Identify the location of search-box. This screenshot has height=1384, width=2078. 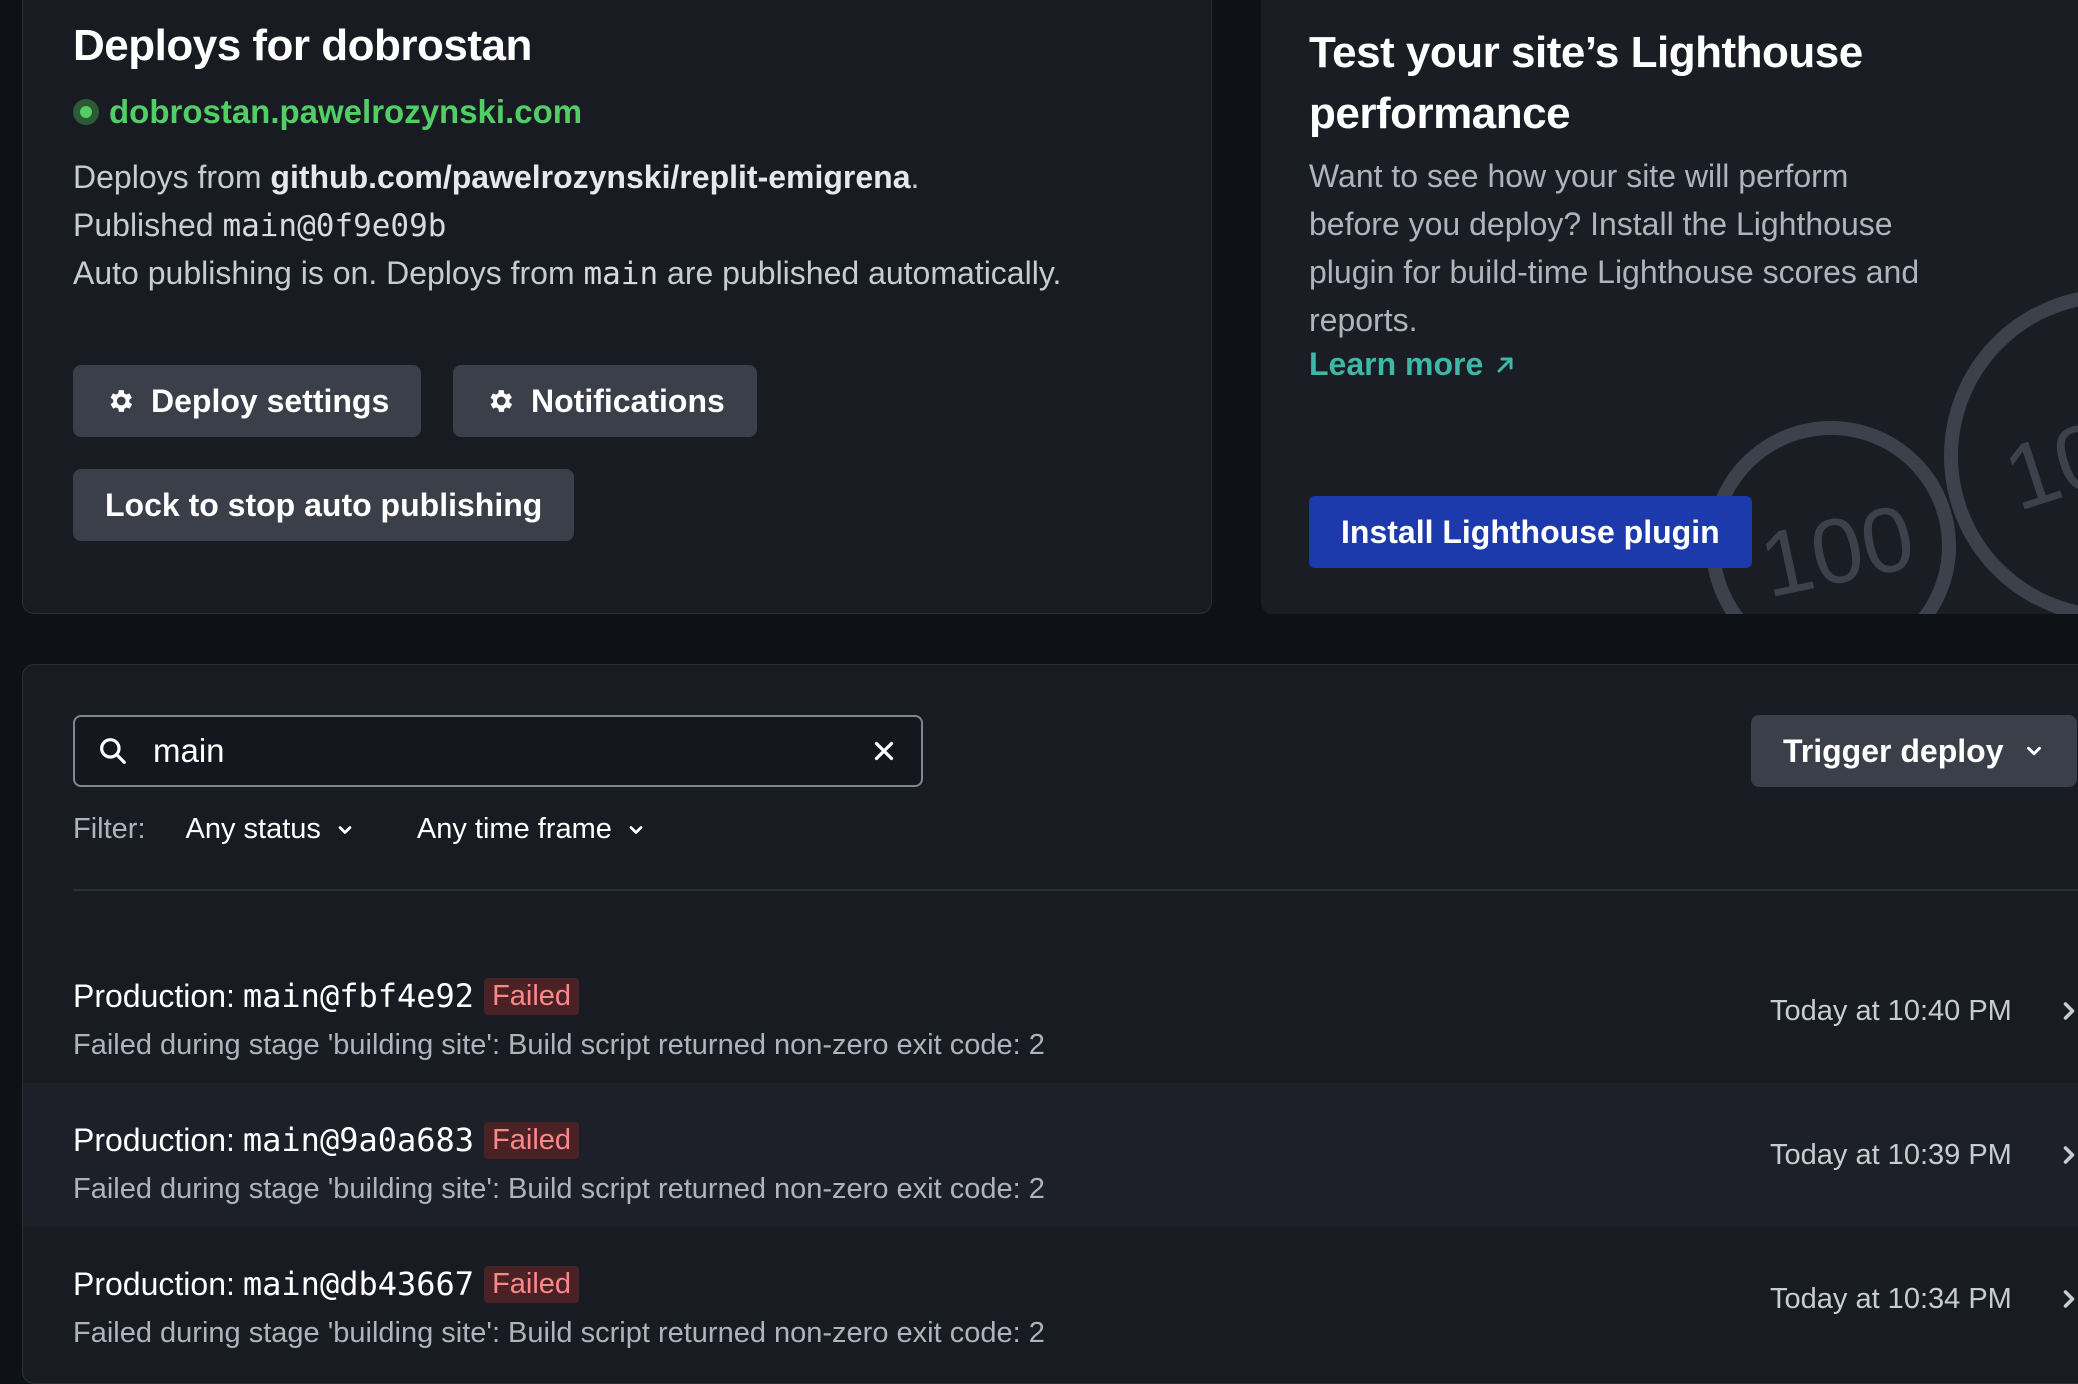
(498, 751).